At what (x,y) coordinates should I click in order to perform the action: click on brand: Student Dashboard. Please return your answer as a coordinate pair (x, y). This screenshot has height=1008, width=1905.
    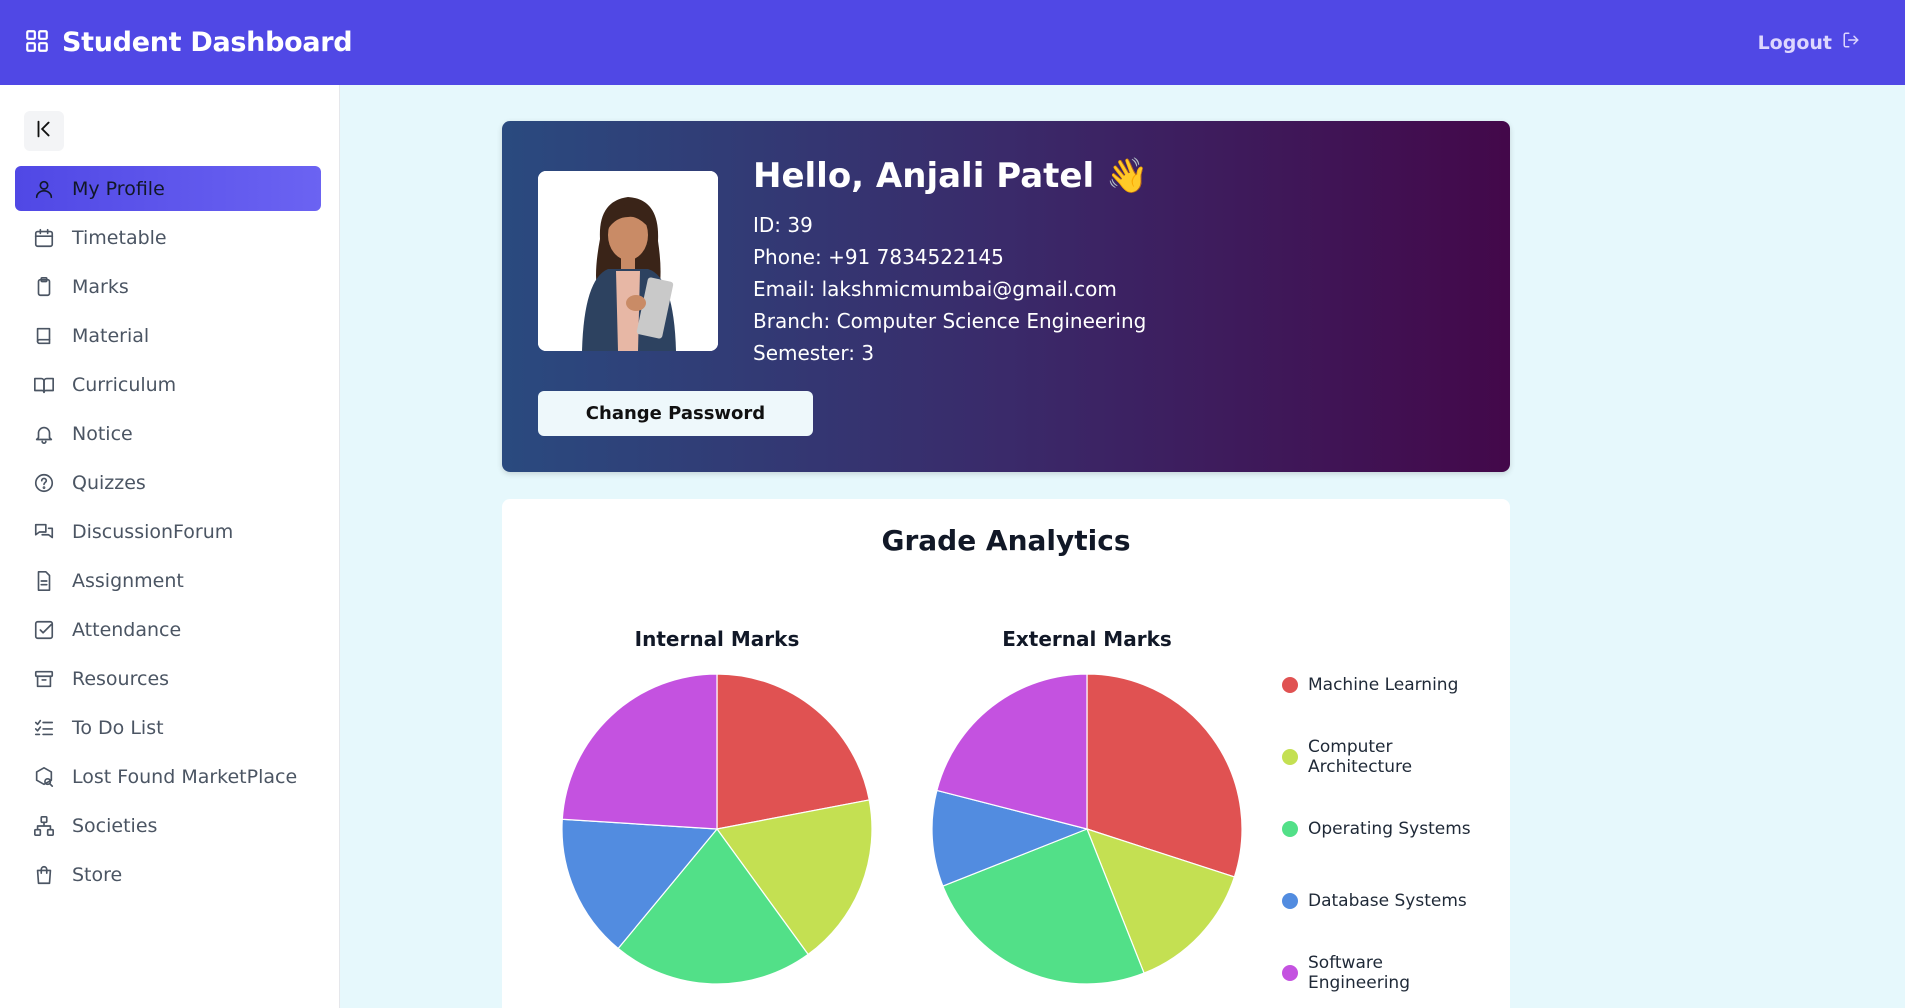
    Looking at the image, I should click on (188, 42).